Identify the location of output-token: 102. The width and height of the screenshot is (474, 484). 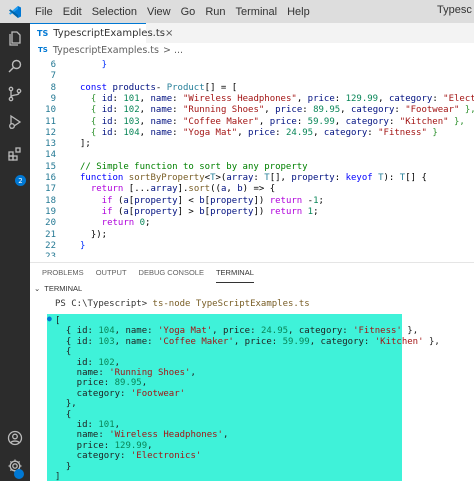
(106, 362).